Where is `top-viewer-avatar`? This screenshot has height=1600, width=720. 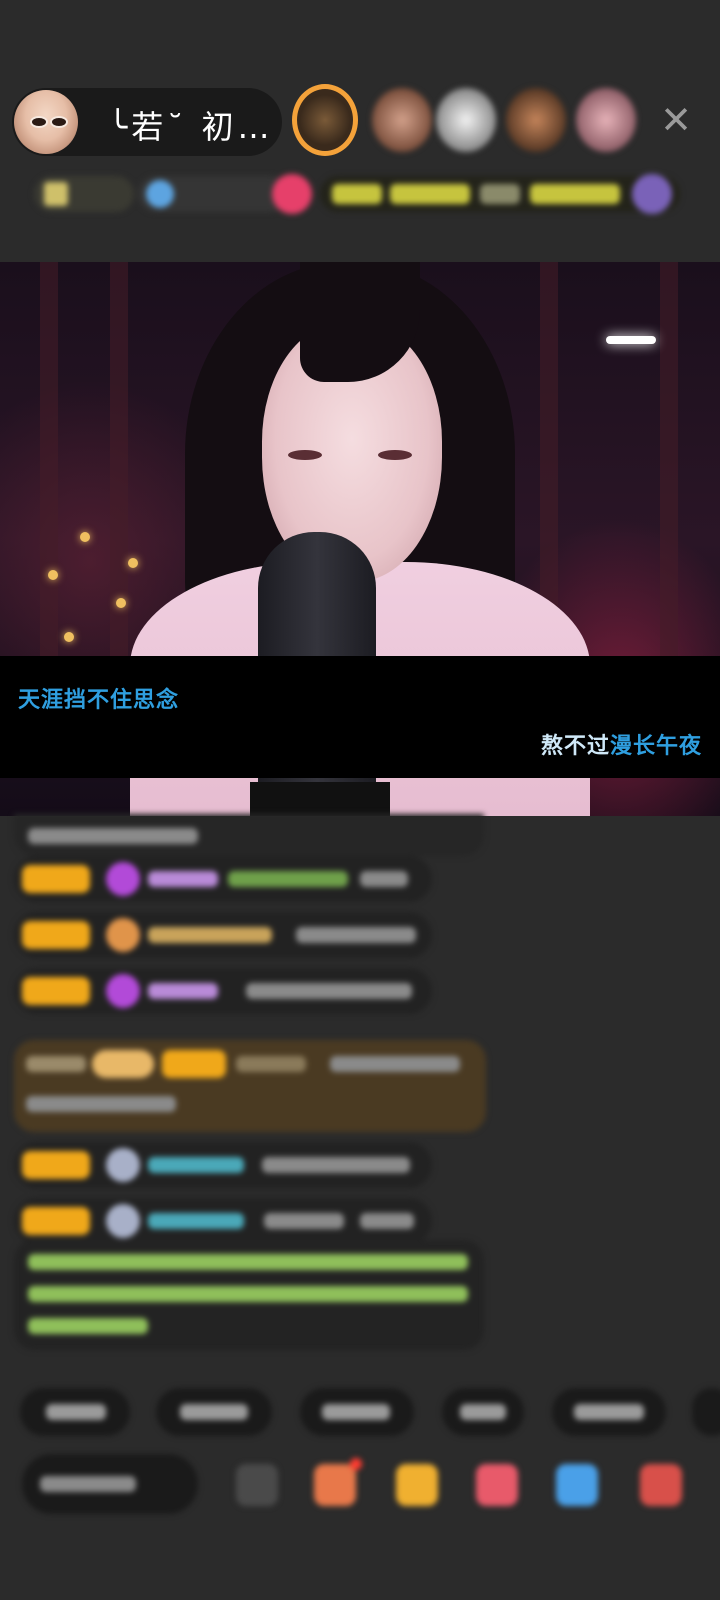
top-viewer-avatar is located at coordinates (325, 120).